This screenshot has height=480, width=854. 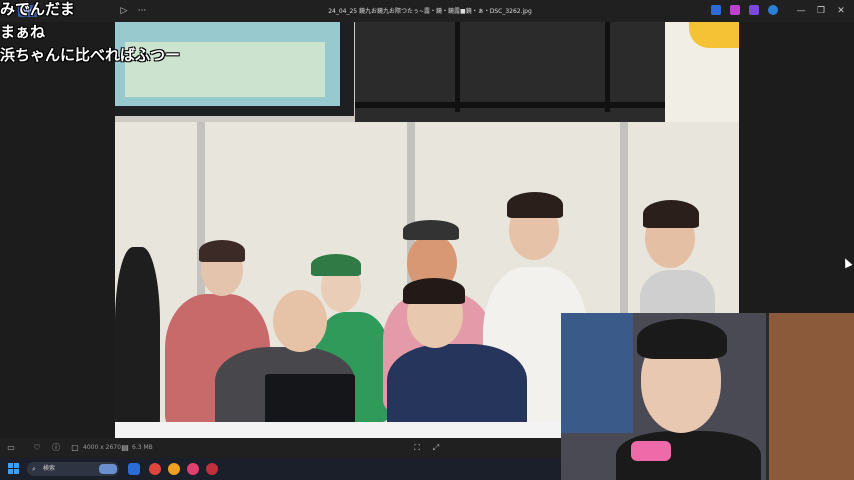 I want to click on person-seated-navy, so click(x=457, y=389).